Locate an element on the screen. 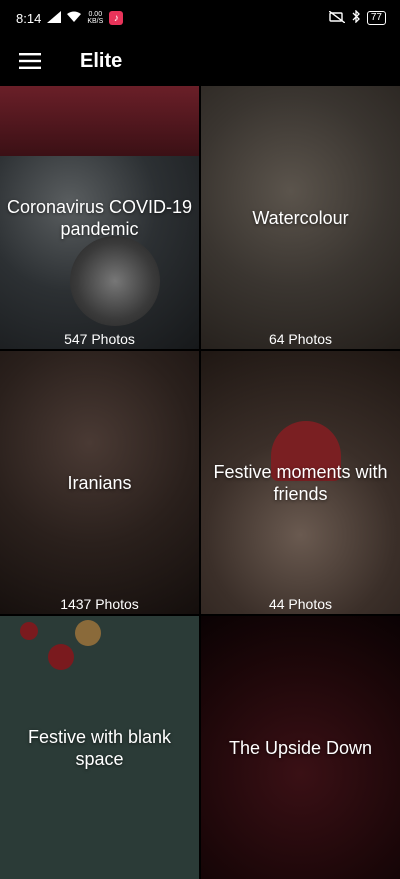 Image resolution: width=400 pixels, height=879 pixels. album-title: Watercolour is located at coordinates (300, 217).